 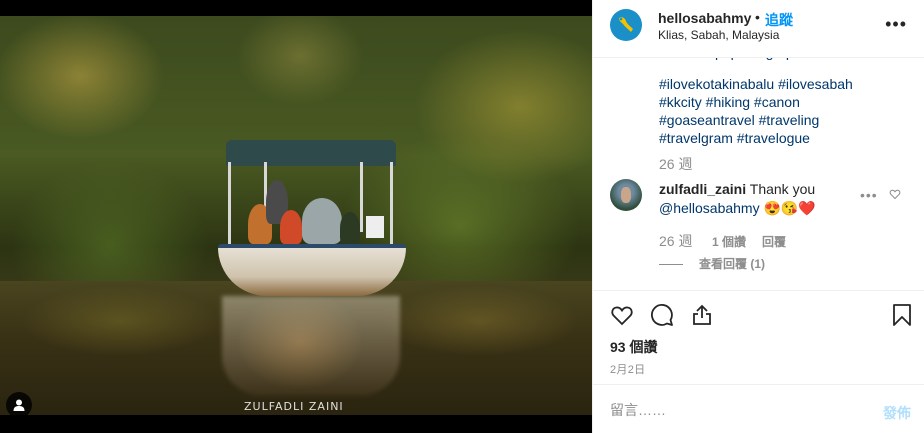 What do you see at coordinates (718, 35) in the screenshot?
I see `post-location: Klias, Sabah, Malaysia` at bounding box center [718, 35].